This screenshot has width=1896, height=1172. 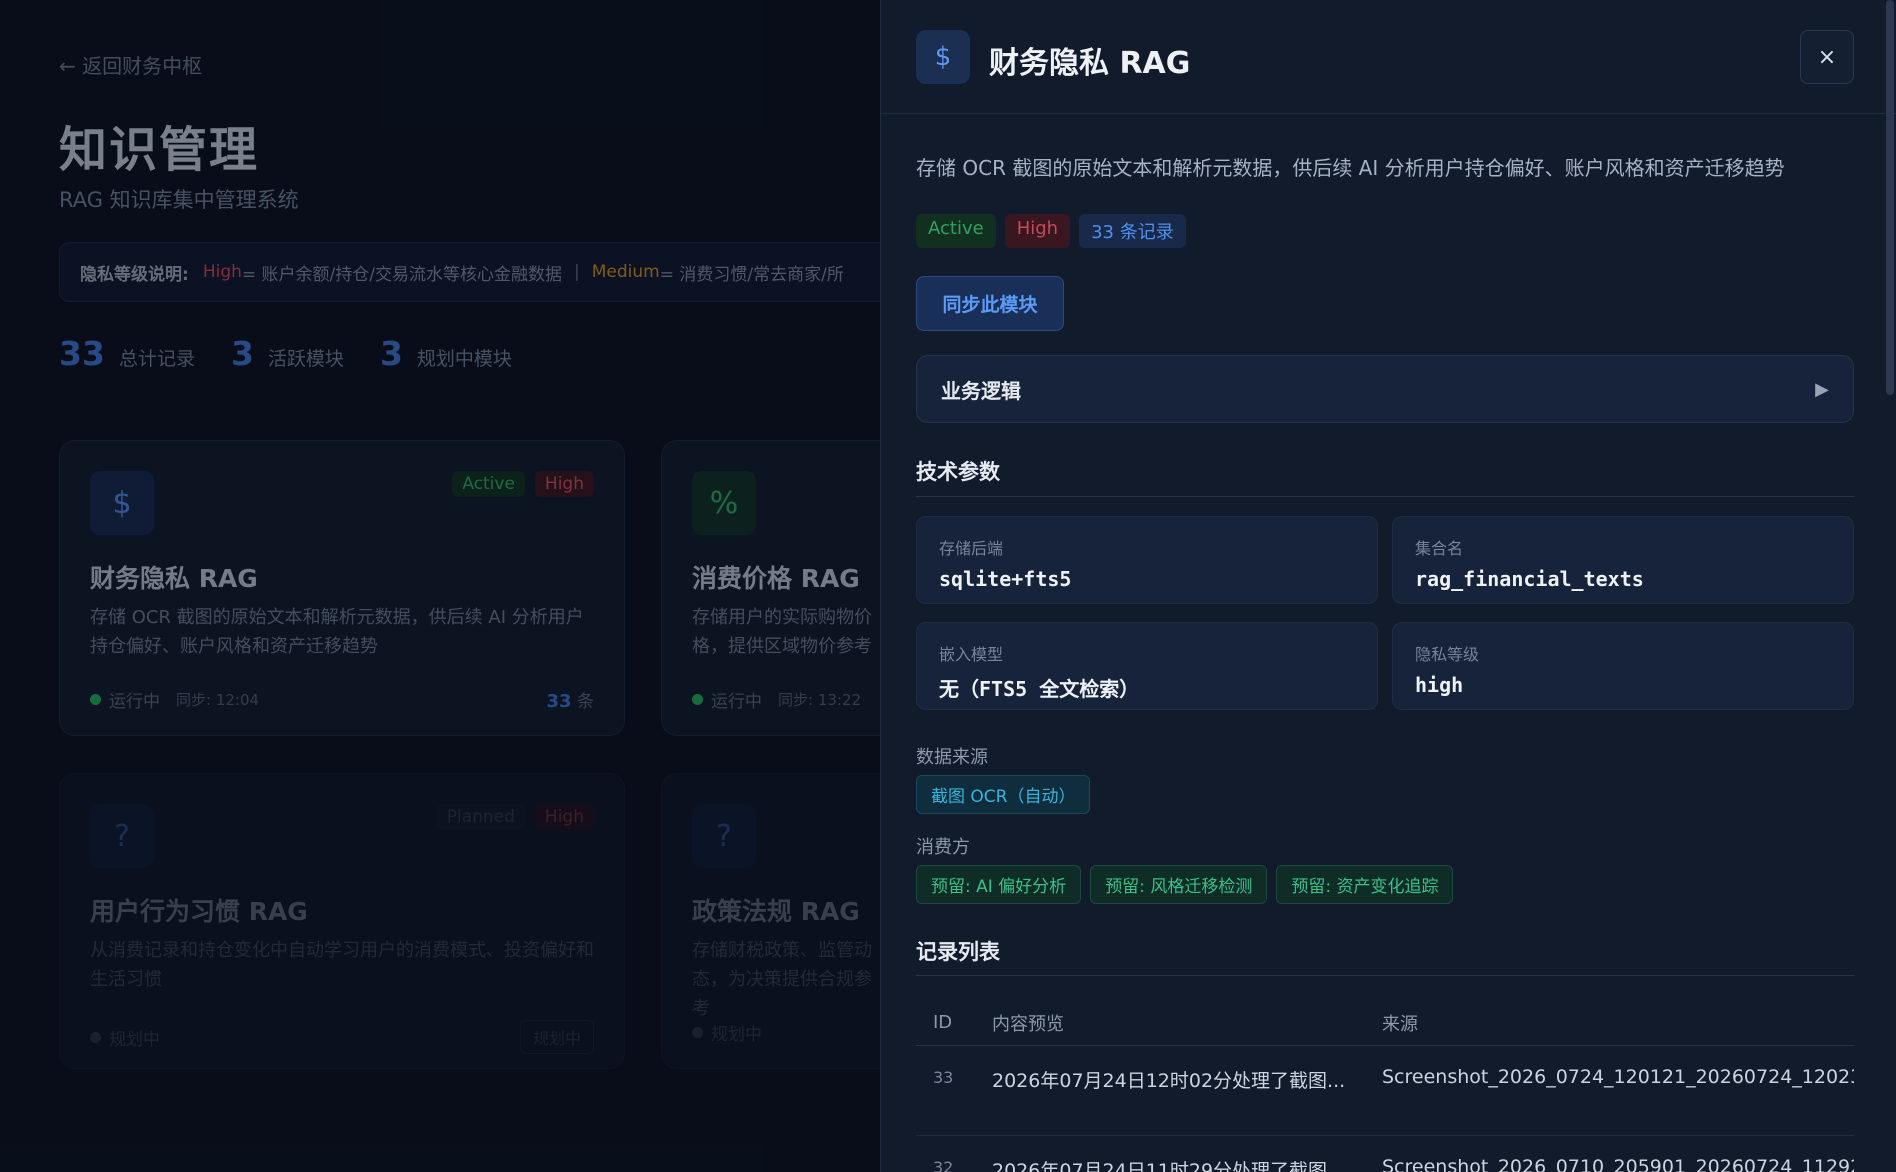 I want to click on param-value: high, so click(x=1439, y=685).